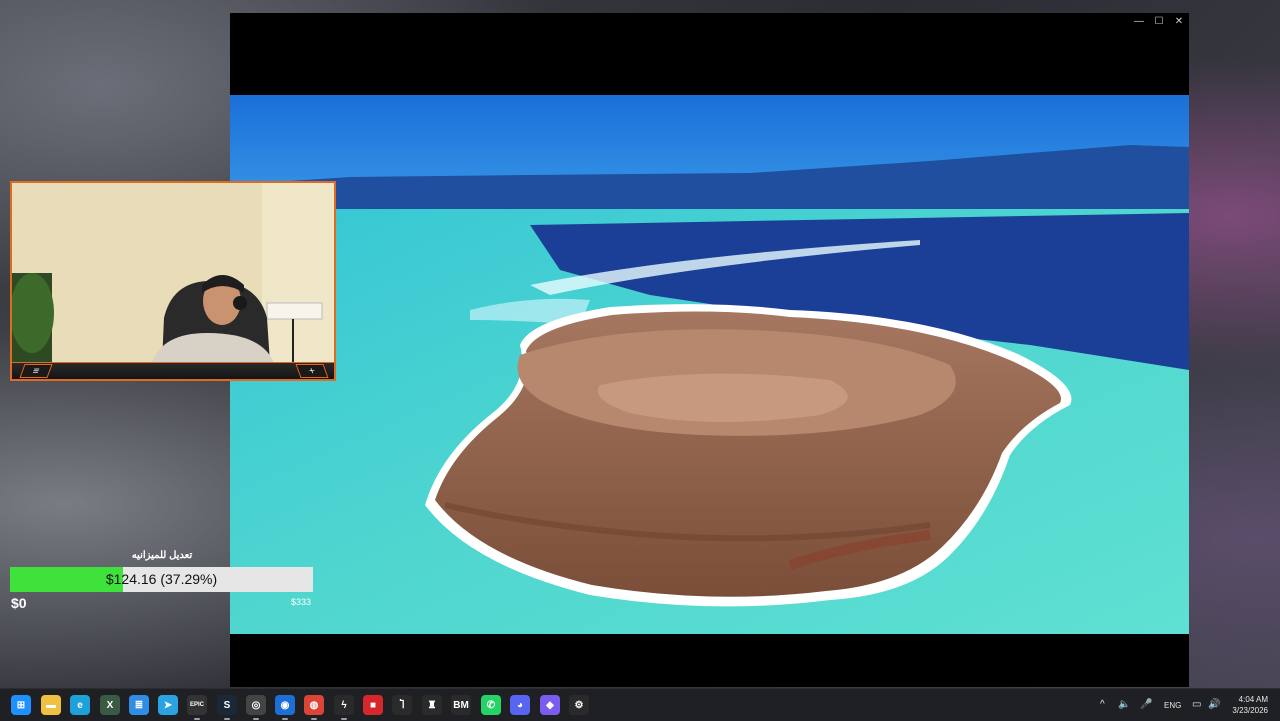  Describe the element at coordinates (1250, 705) in the screenshot. I see `system-clock: 4:04 AM 3/23/2026` at that location.